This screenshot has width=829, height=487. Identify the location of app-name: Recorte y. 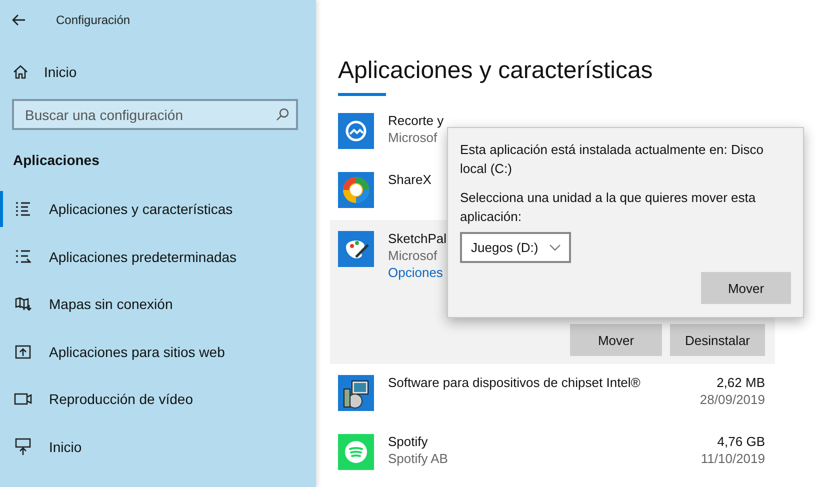
(416, 120).